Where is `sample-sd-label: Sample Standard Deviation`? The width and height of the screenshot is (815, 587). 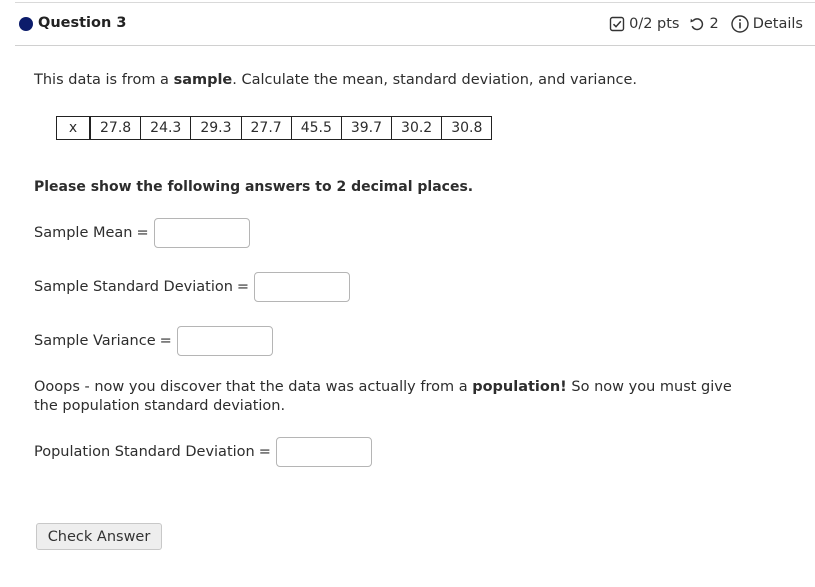
sample-sd-label: Sample Standard Deviation is located at coordinates (133, 287).